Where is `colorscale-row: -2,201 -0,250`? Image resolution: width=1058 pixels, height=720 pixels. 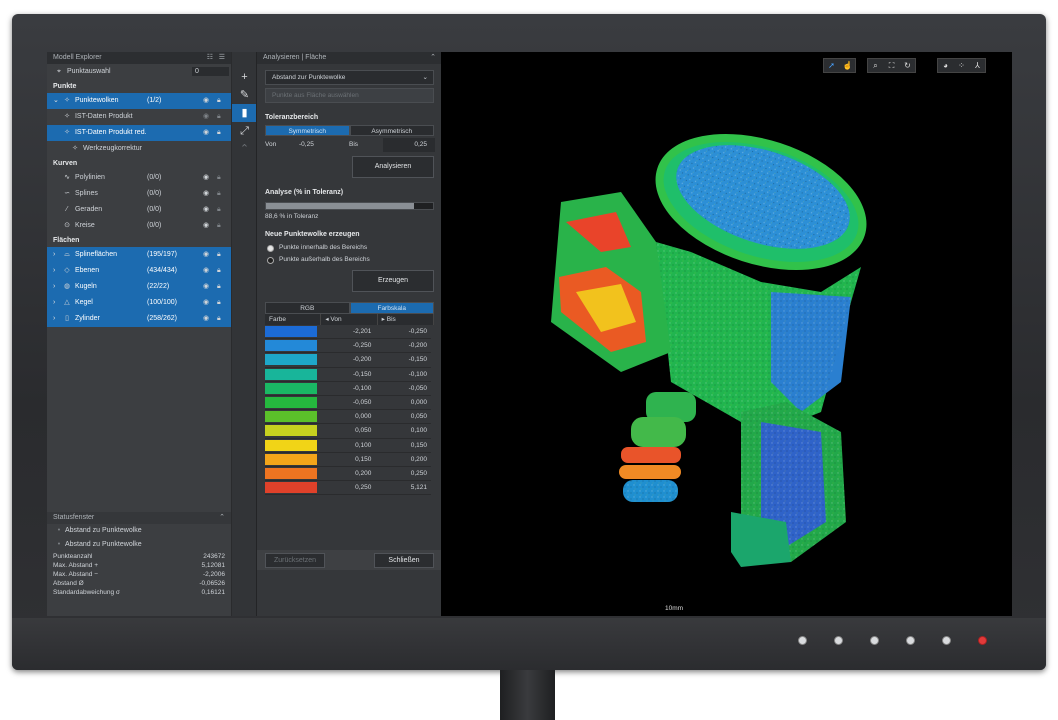 colorscale-row: -2,201 -0,250 is located at coordinates (348, 332).